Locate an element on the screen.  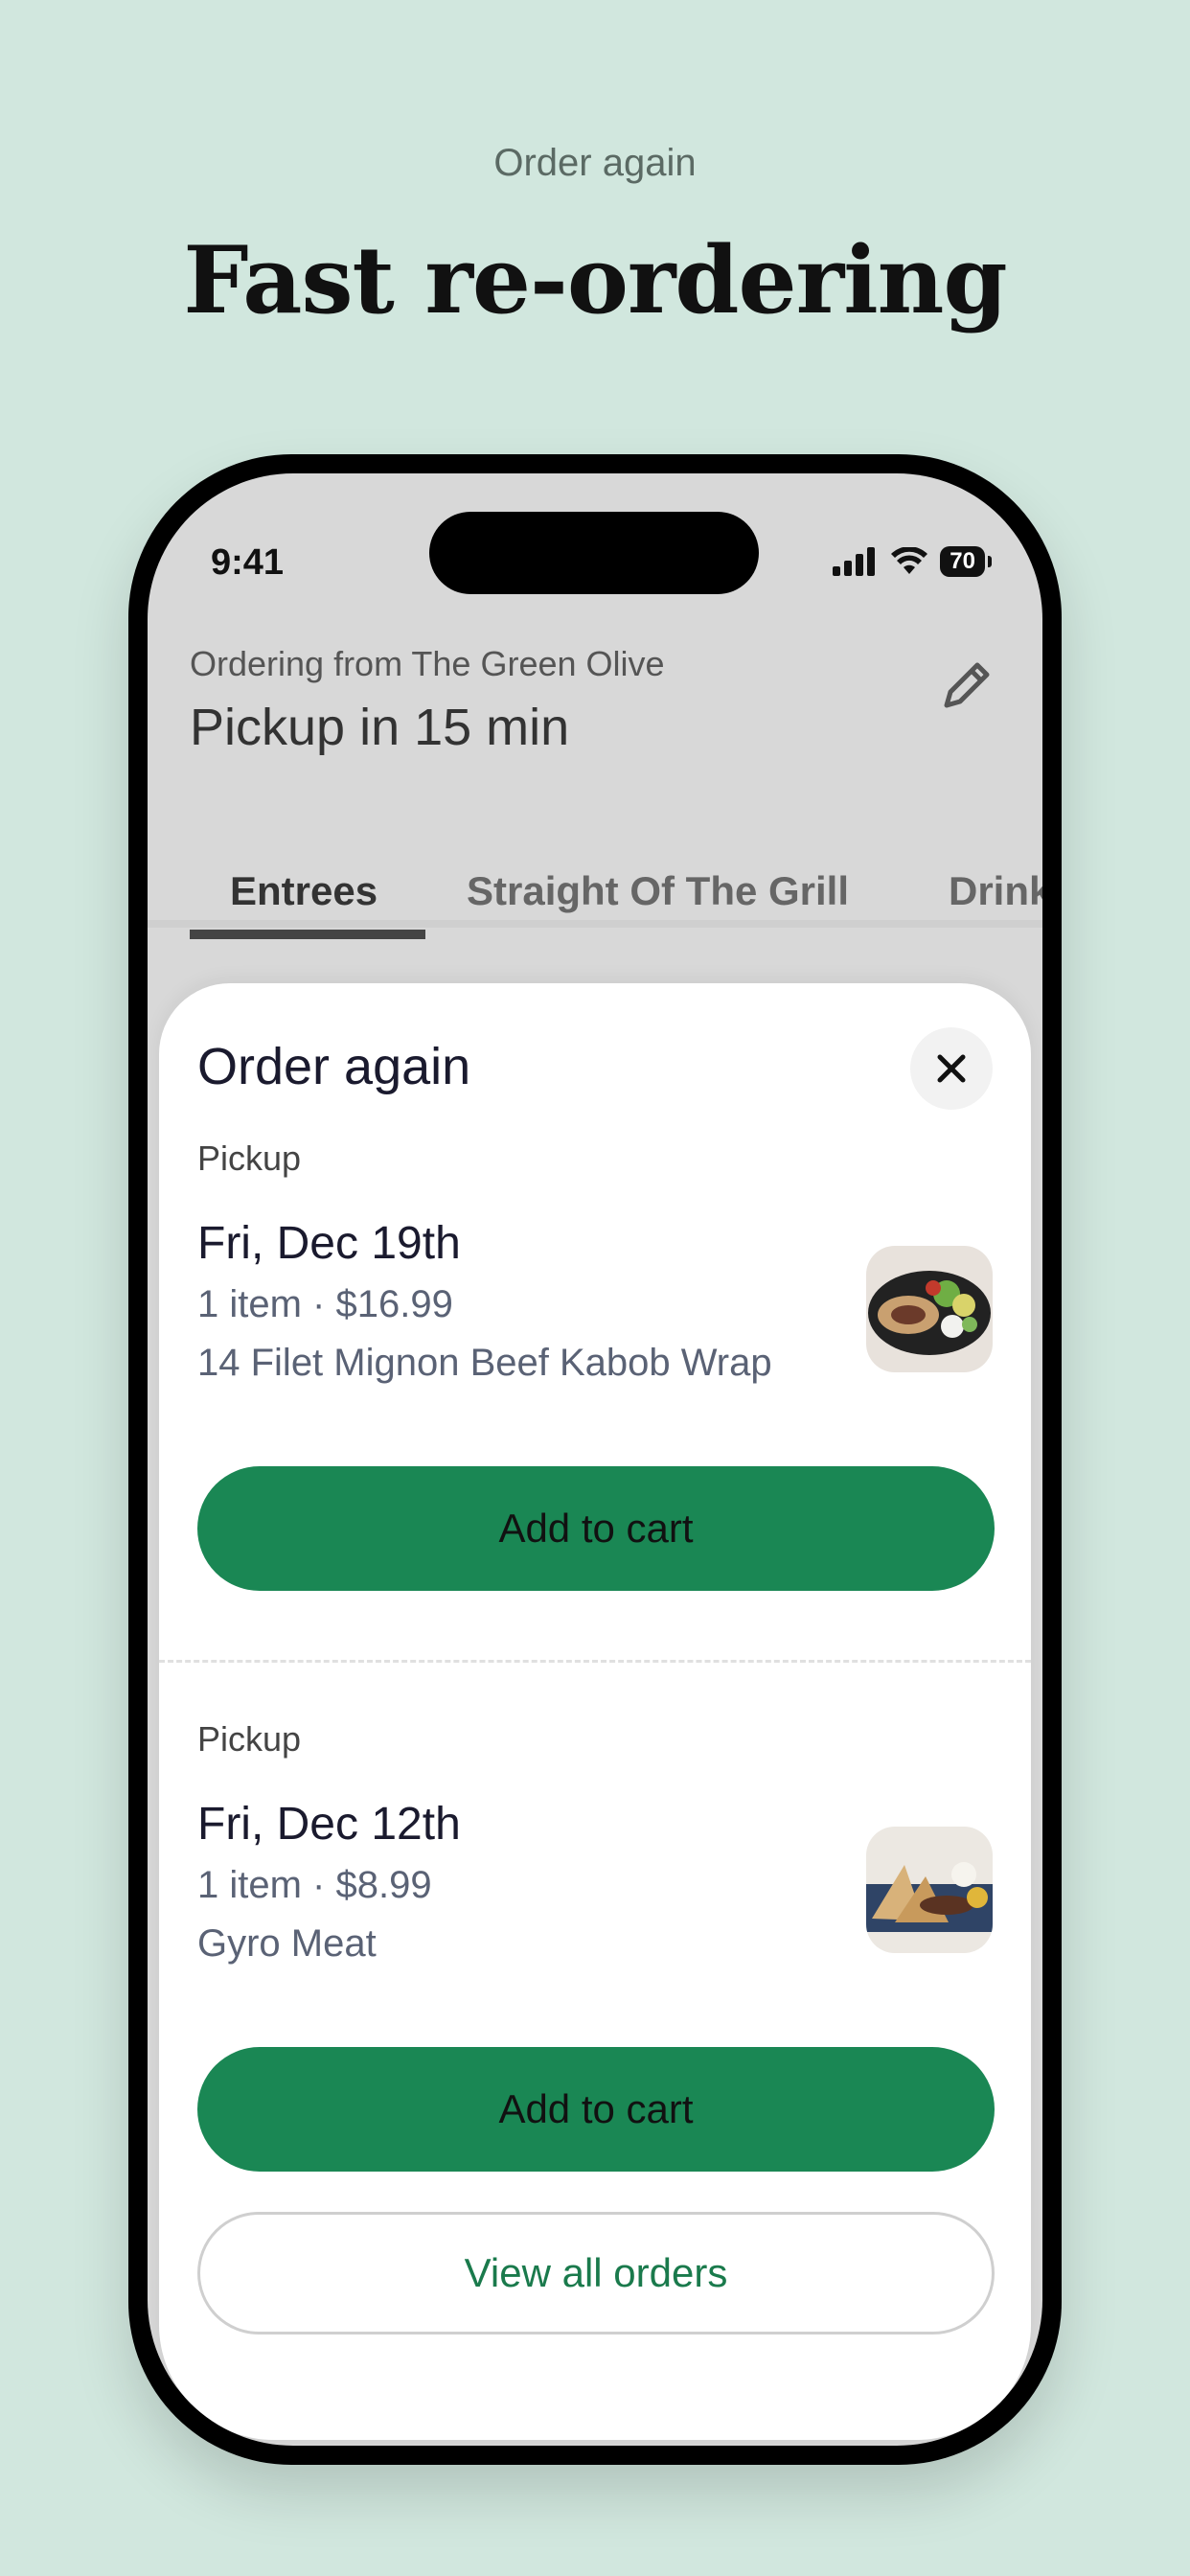
status-time: 9:41 is located at coordinates (248, 562).